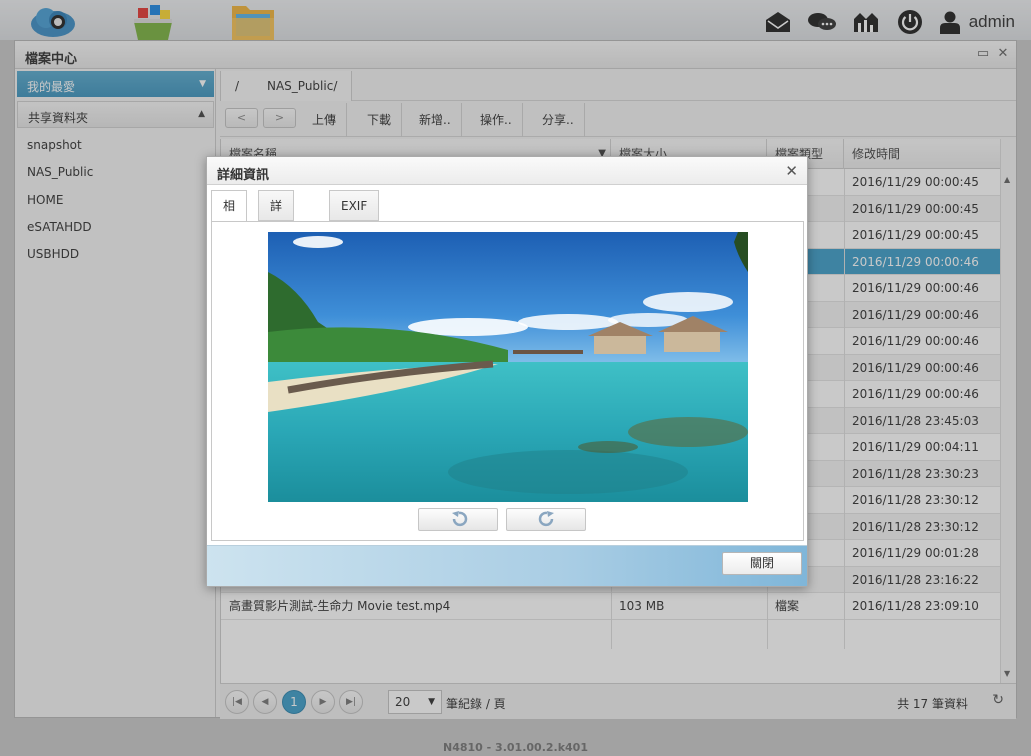 This screenshot has width=1031, height=756. I want to click on dialog-titlebar: 詳細資訊 ✕, so click(507, 171).